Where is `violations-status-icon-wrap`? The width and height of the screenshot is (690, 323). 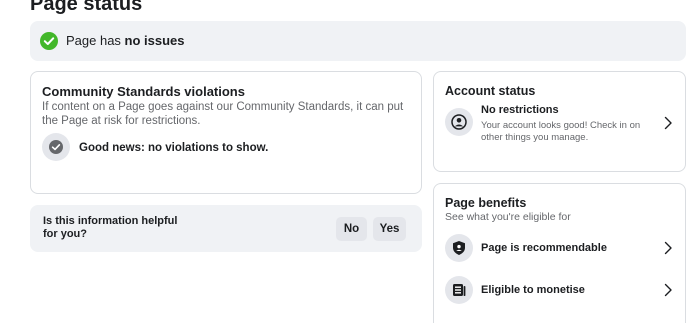 violations-status-icon-wrap is located at coordinates (56, 147).